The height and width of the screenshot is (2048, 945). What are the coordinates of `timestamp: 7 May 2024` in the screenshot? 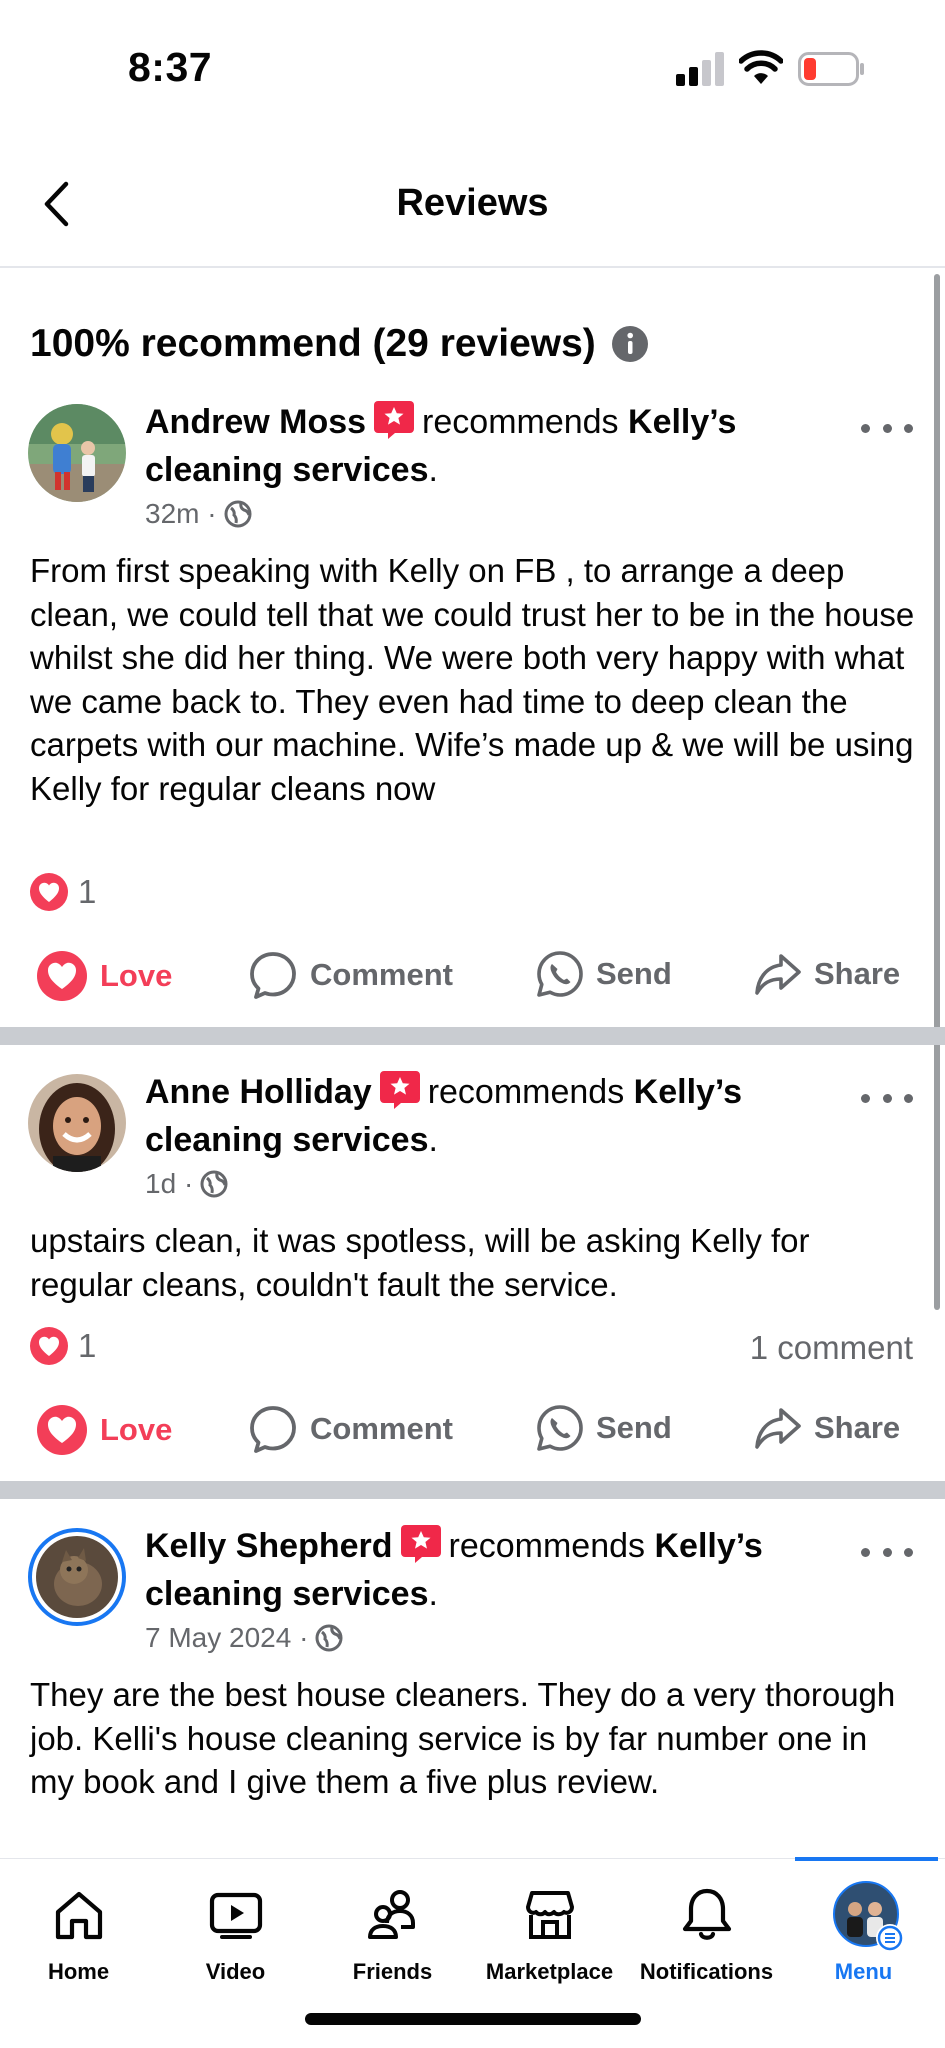 It's located at (218, 1638).